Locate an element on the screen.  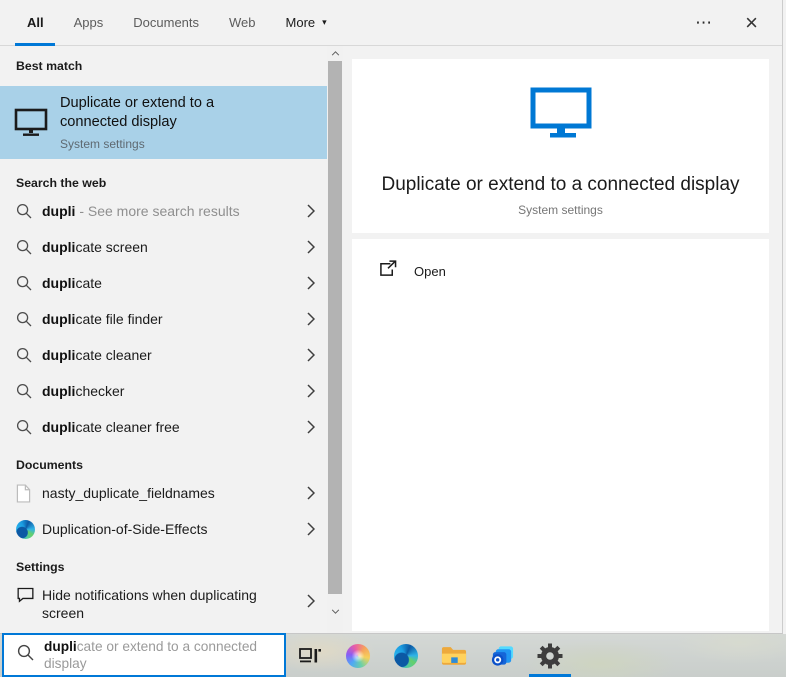
monitor-icon-large is located at coordinates (561, 115).